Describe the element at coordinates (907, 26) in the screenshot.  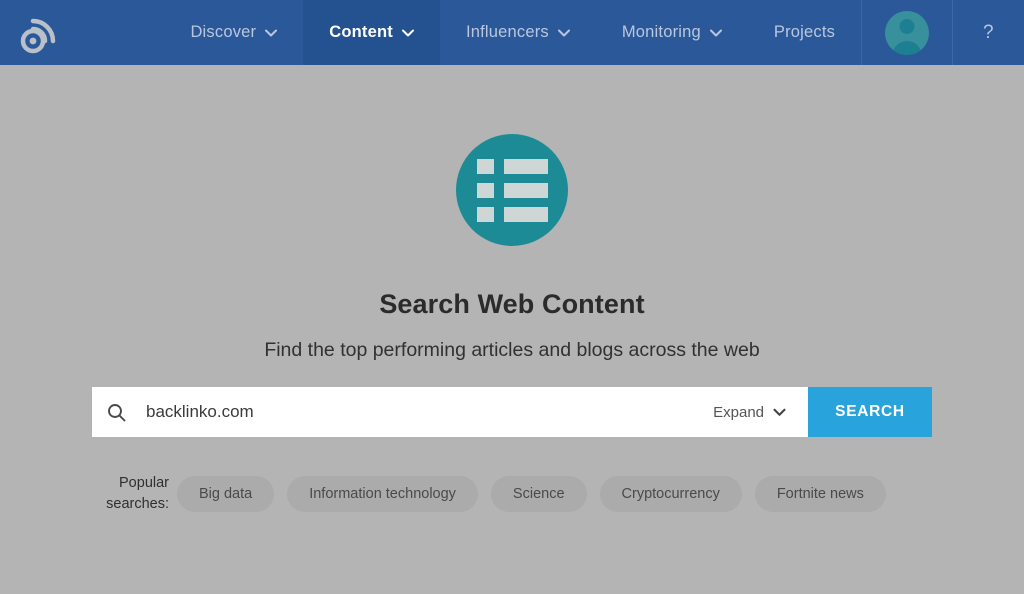
I see `avatar-head` at that location.